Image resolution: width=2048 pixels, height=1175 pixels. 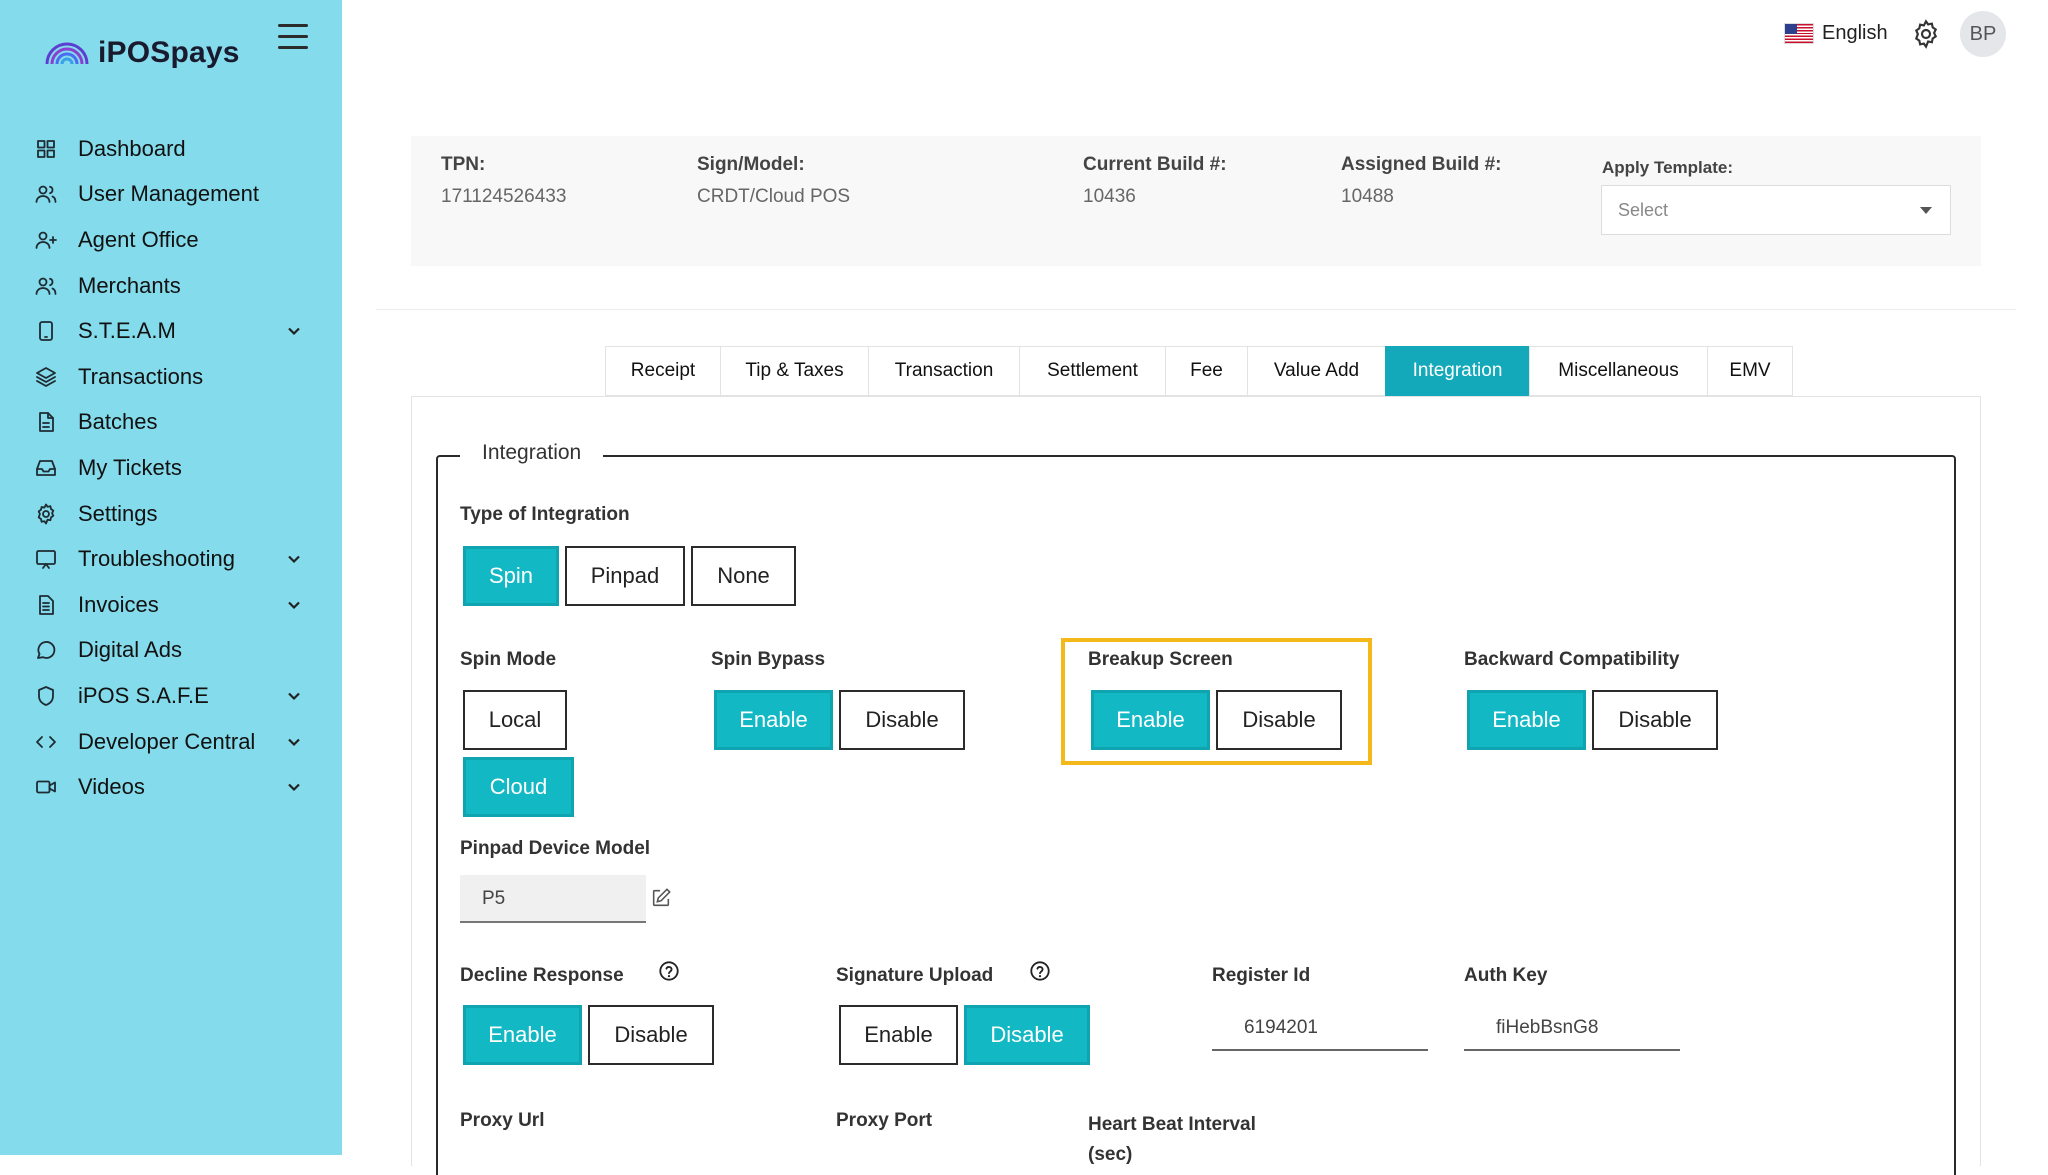 I want to click on tab-value-add: Value Add, so click(x=1316, y=371).